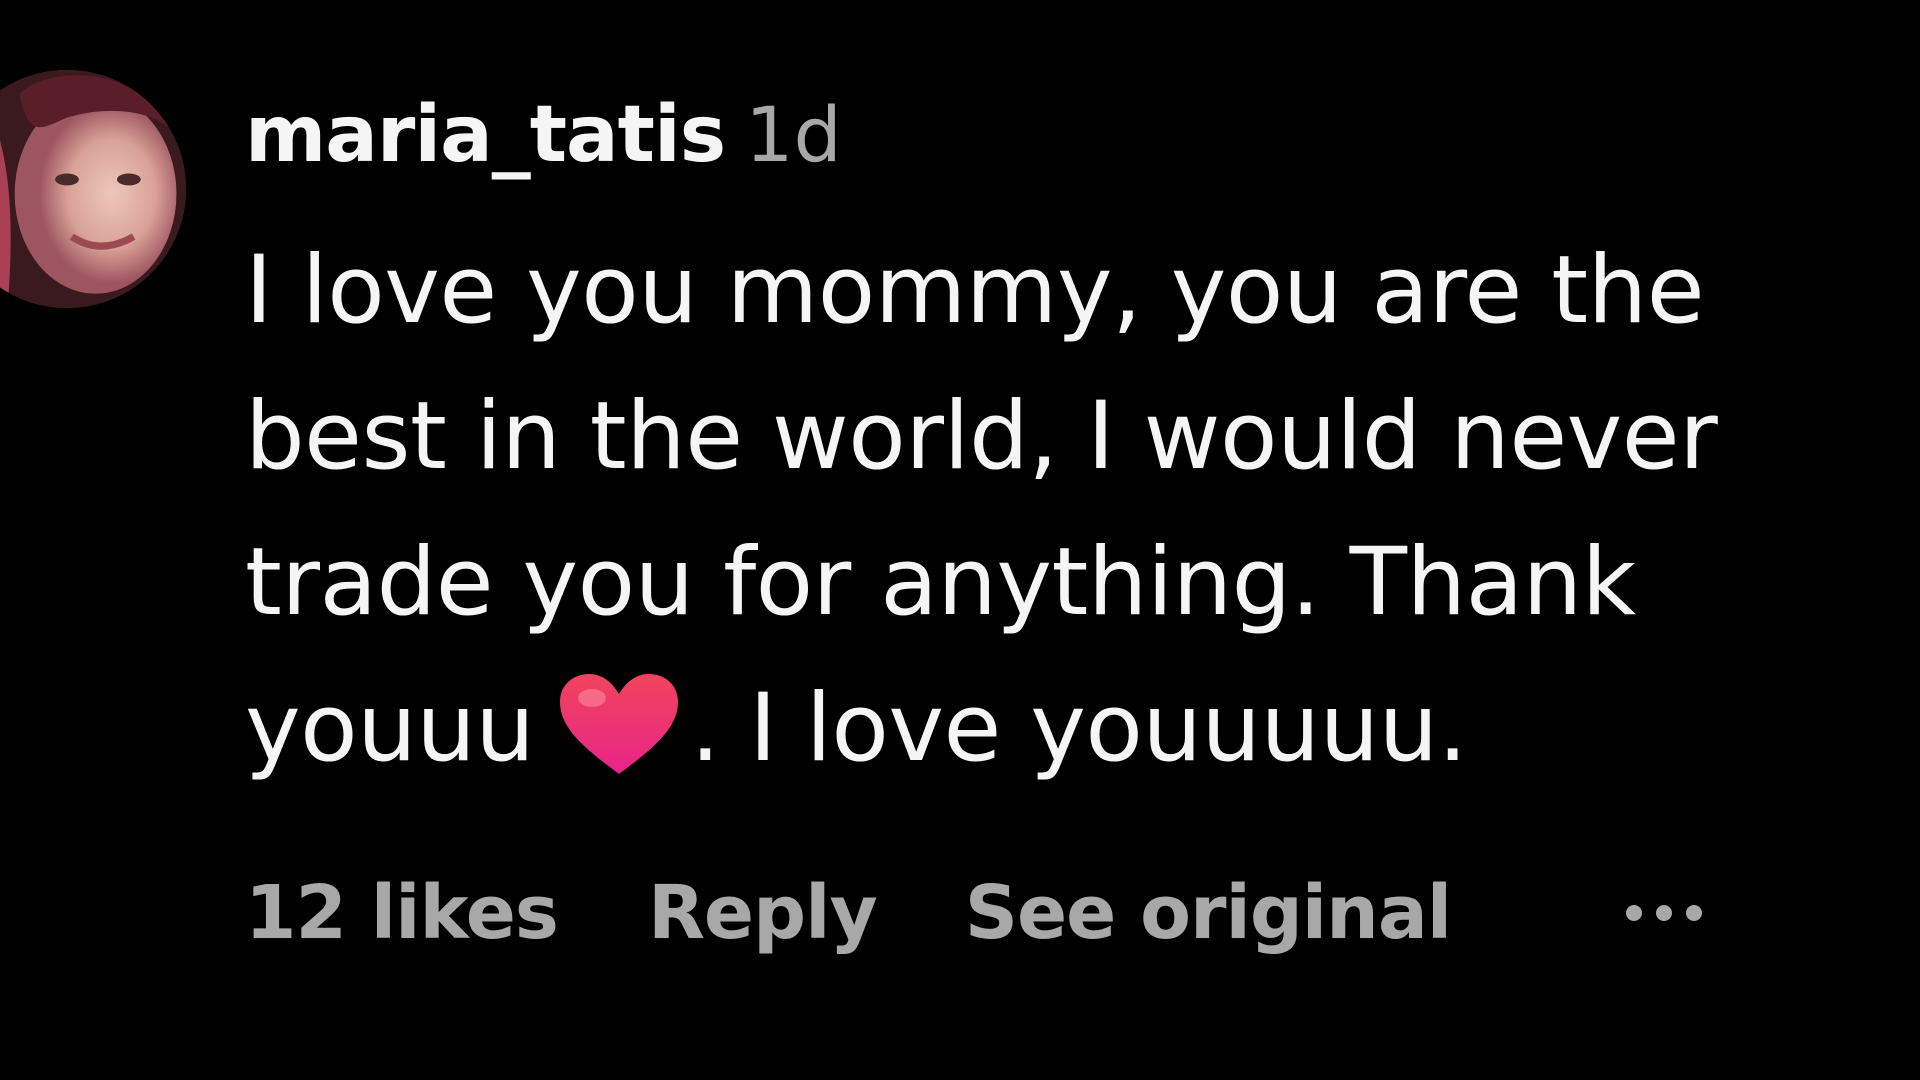 This screenshot has height=1080, width=1920. I want to click on avatar-photo-icon, so click(93, 189).